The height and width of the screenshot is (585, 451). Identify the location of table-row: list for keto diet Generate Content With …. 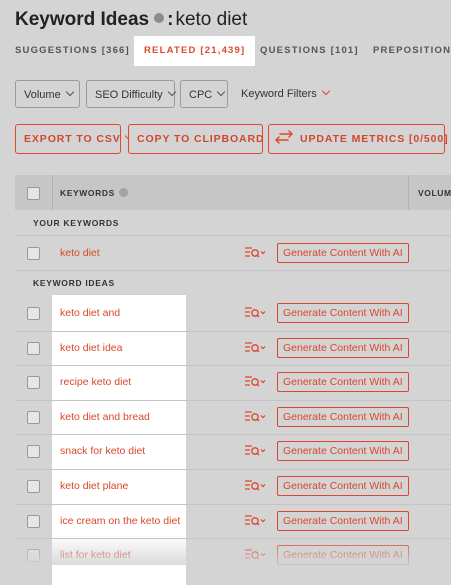
(233, 555).